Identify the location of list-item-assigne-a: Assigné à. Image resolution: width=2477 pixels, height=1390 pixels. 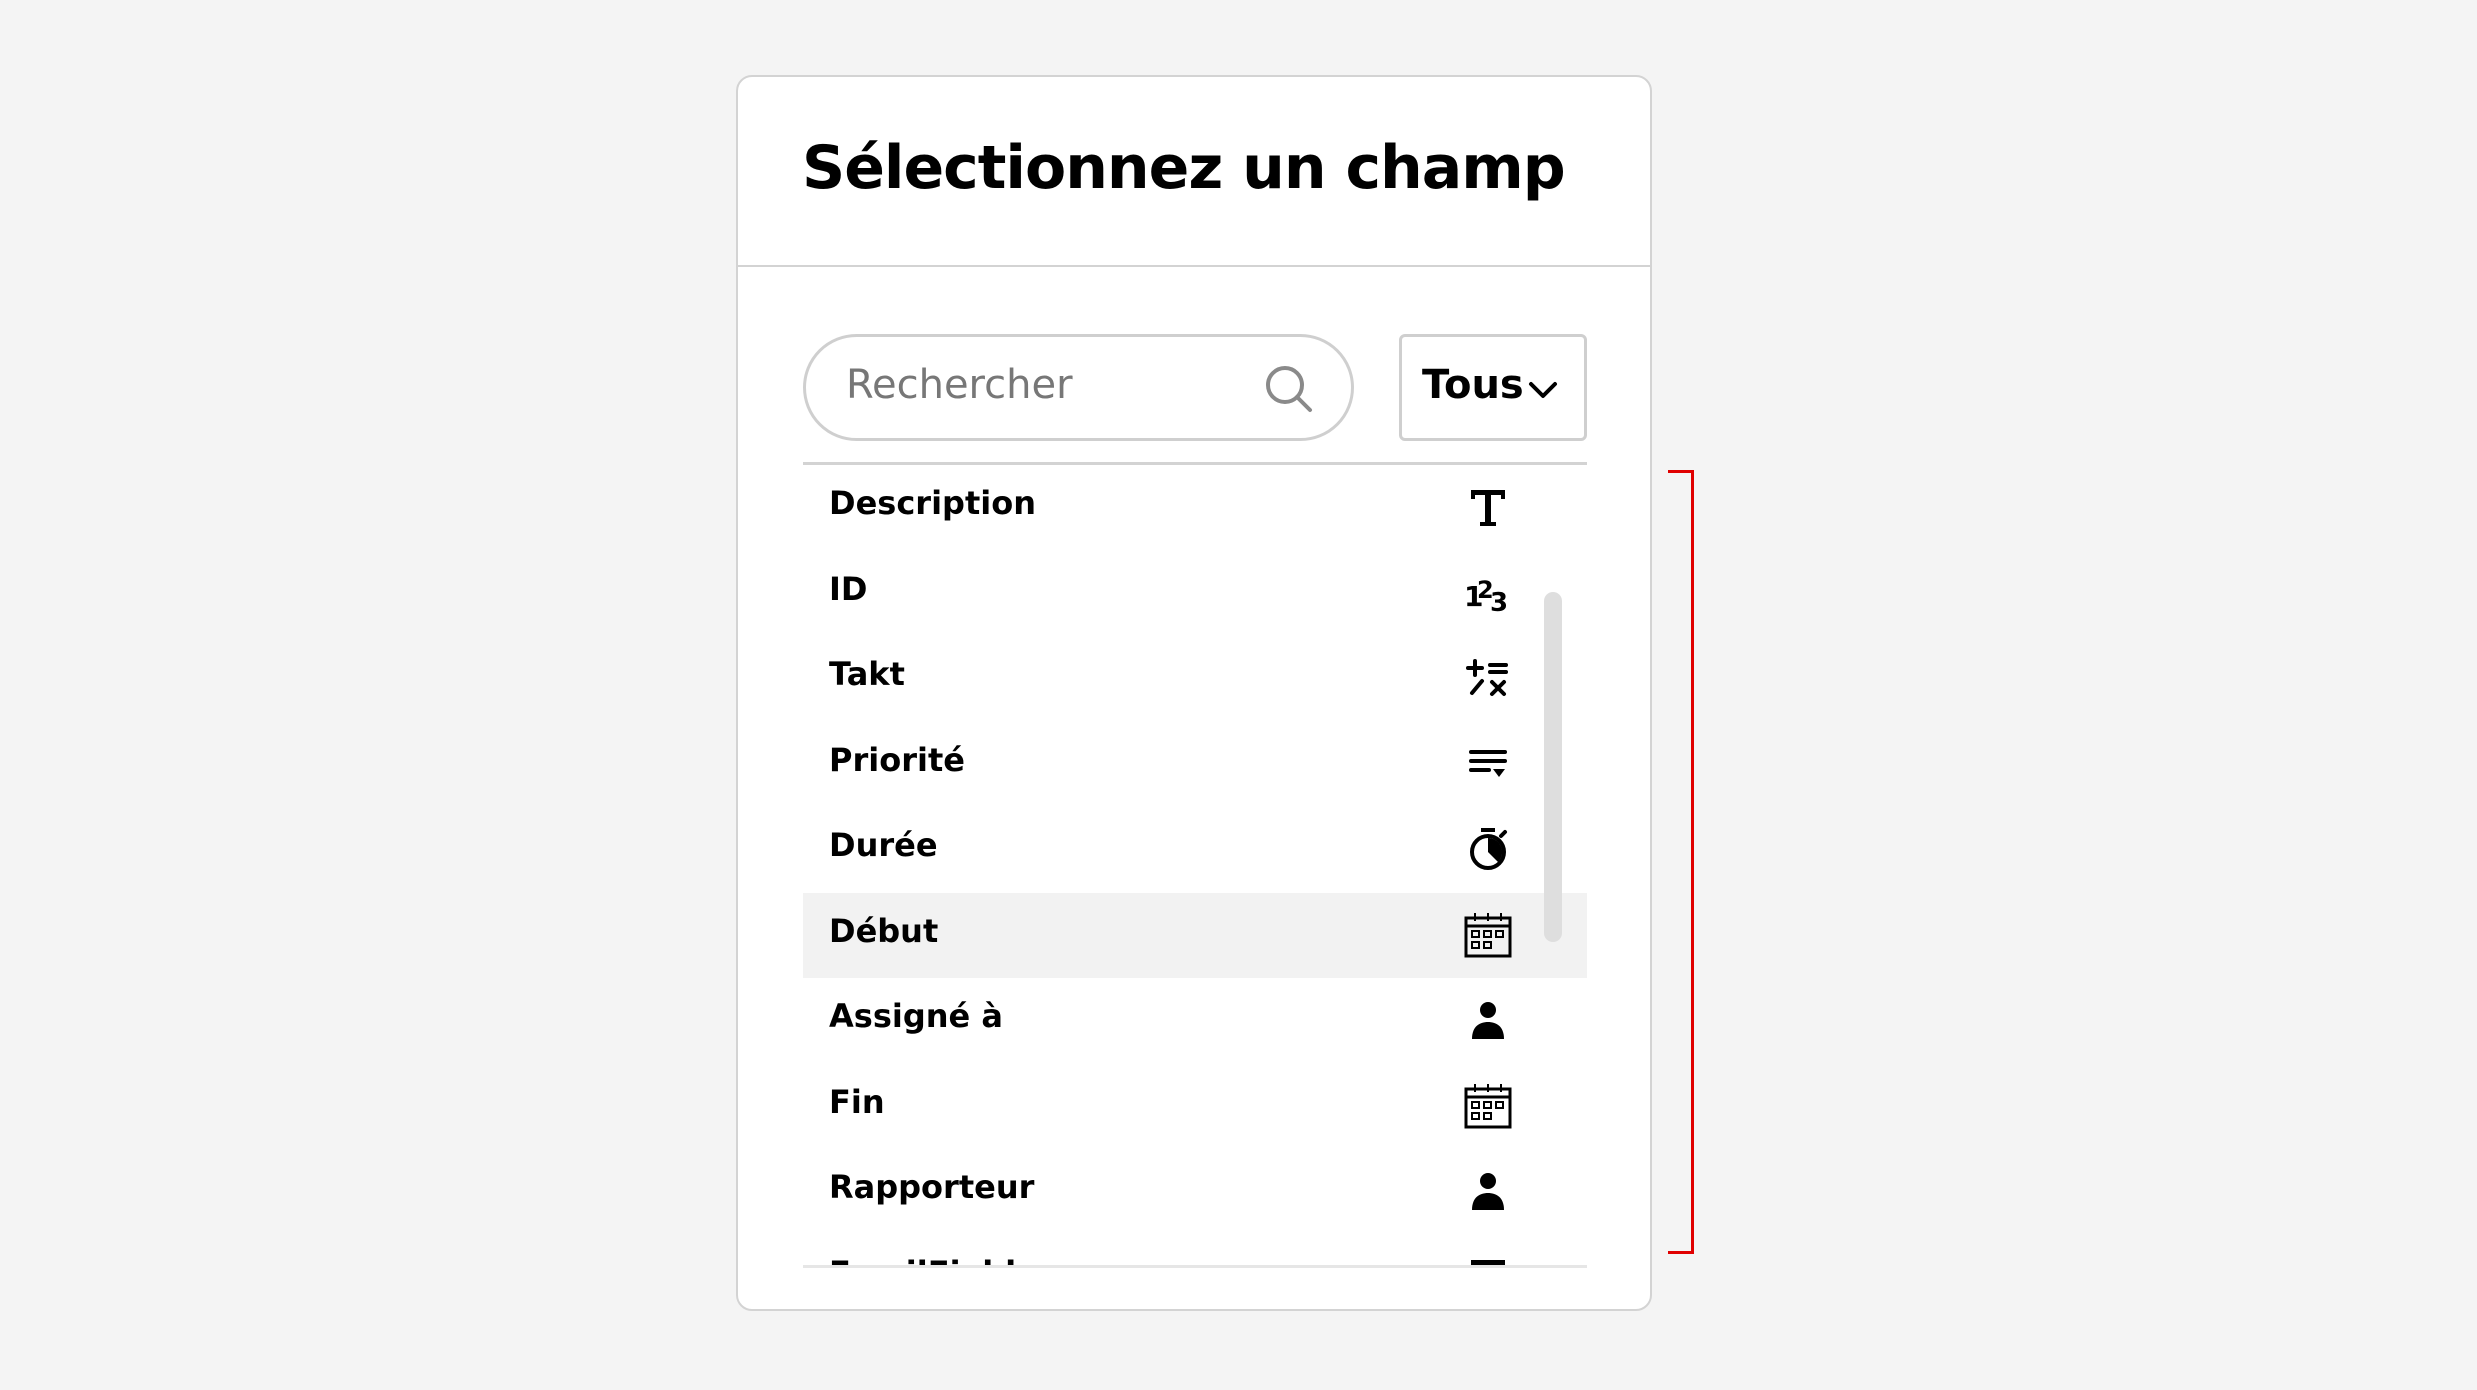
(1195, 1021).